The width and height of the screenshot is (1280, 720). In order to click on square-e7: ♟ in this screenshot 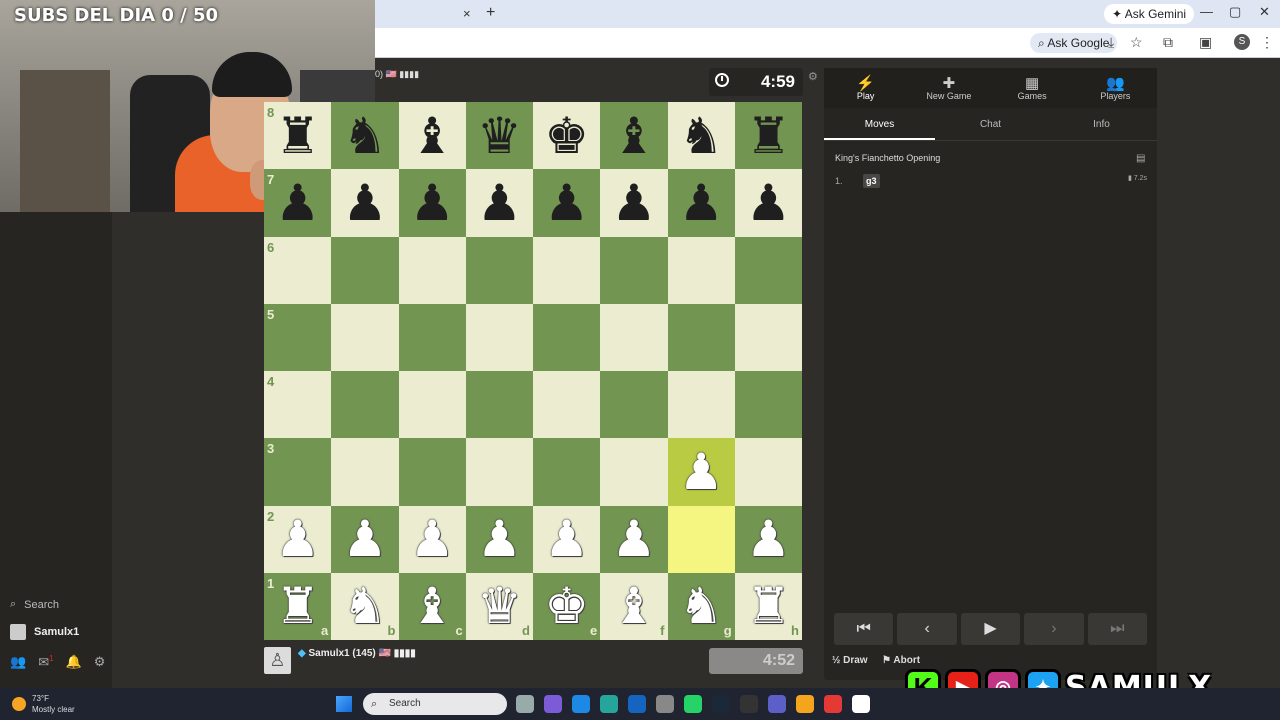, I will do `click(567, 203)`.